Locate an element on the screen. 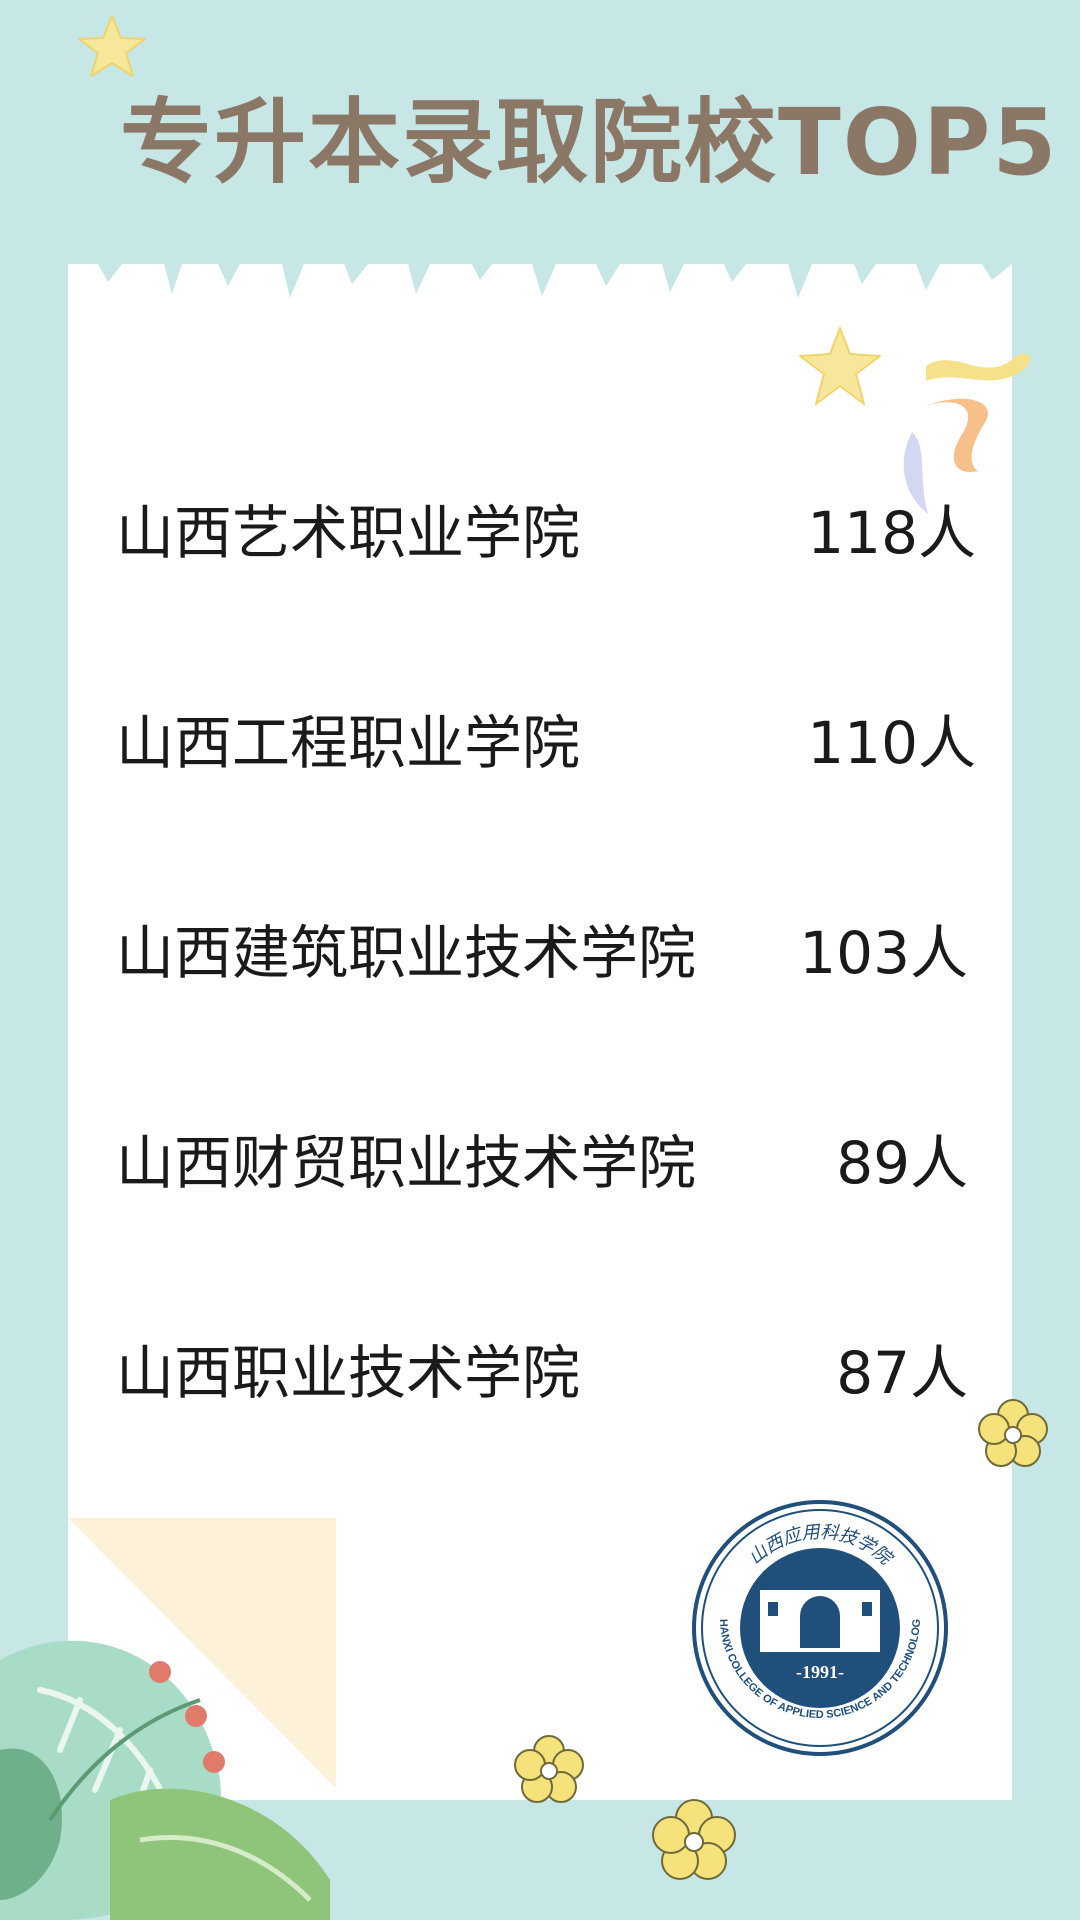 The height and width of the screenshot is (1920, 1080). ribbon-decoration is located at coordinates (915, 473).